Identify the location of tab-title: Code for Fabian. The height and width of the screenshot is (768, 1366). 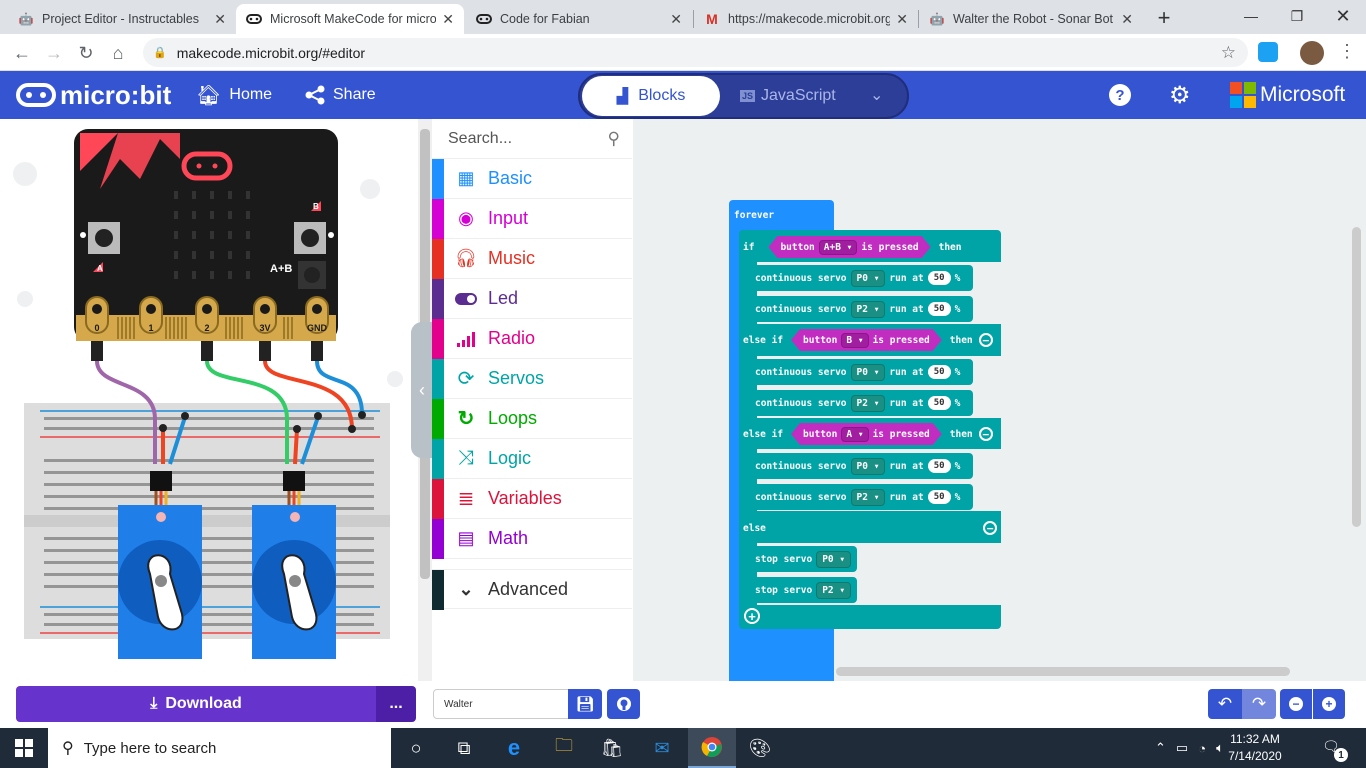
(545, 19).